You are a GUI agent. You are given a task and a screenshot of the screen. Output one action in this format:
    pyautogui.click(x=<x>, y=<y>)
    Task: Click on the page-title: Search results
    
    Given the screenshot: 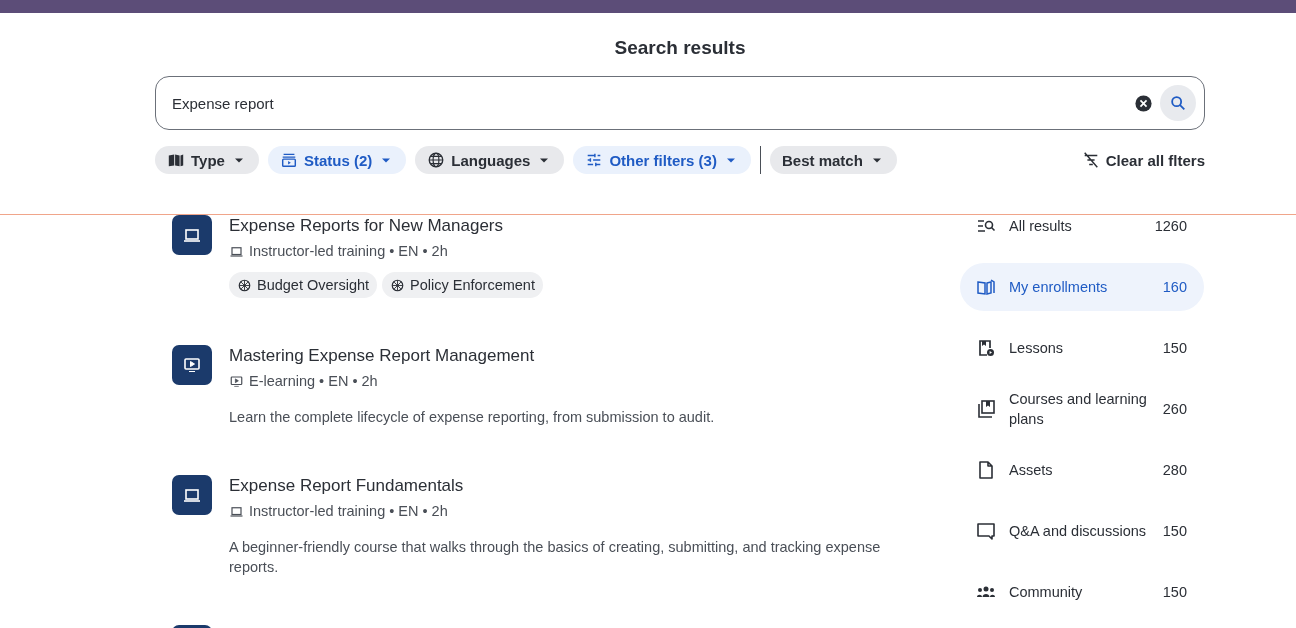 What is the action you would take?
    pyautogui.click(x=680, y=47)
    